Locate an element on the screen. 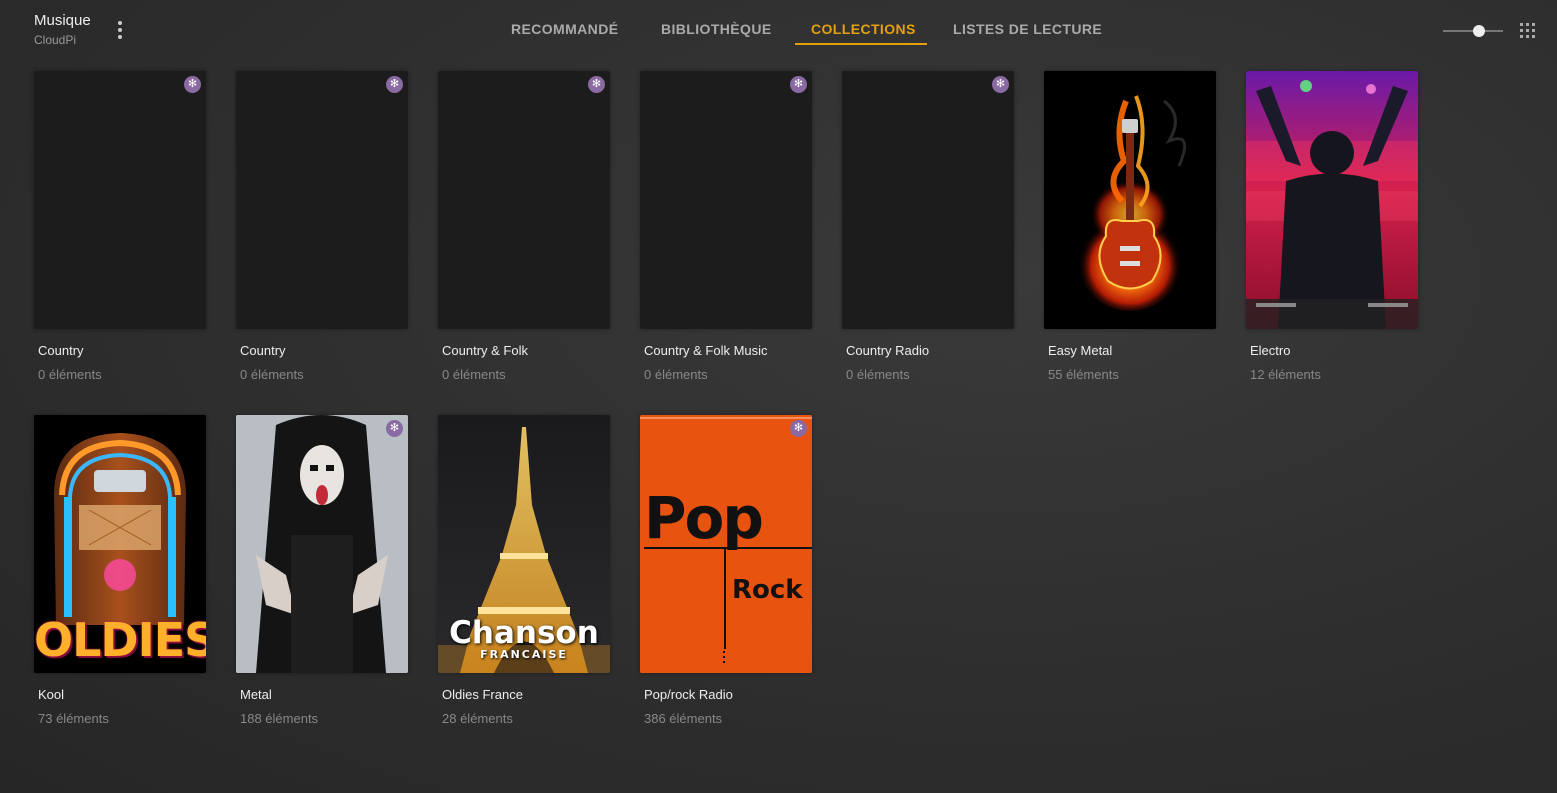 This screenshot has height=793, width=1557. collection-title: Kool is located at coordinates (51, 694).